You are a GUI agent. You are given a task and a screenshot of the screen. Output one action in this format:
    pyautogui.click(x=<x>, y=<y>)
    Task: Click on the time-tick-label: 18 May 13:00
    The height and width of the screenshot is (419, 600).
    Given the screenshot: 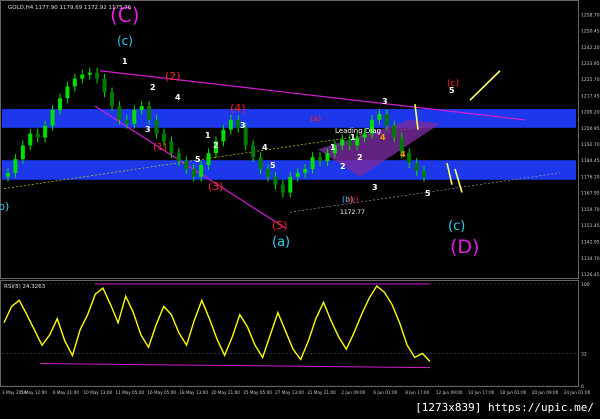 What is the action you would take?
    pyautogui.click(x=193, y=392)
    